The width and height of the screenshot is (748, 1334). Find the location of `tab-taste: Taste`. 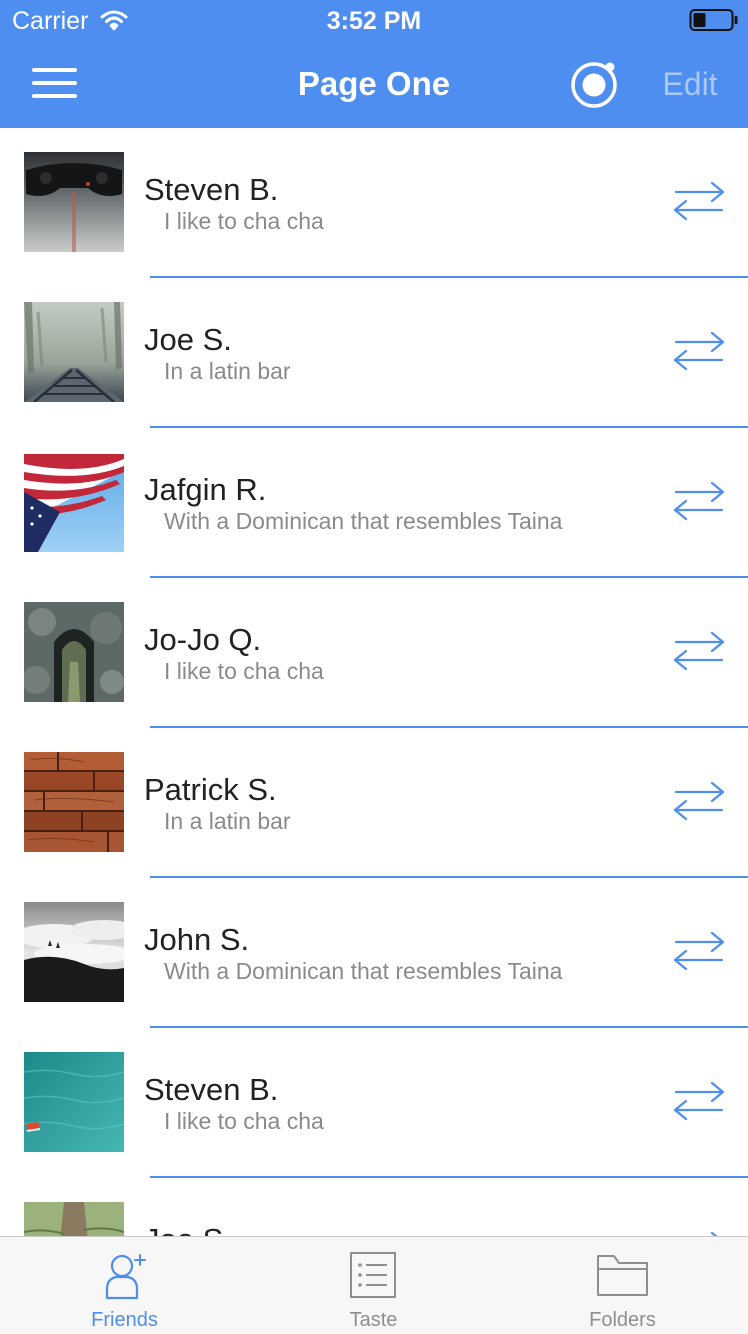

tab-taste: Taste is located at coordinates (373, 1285).